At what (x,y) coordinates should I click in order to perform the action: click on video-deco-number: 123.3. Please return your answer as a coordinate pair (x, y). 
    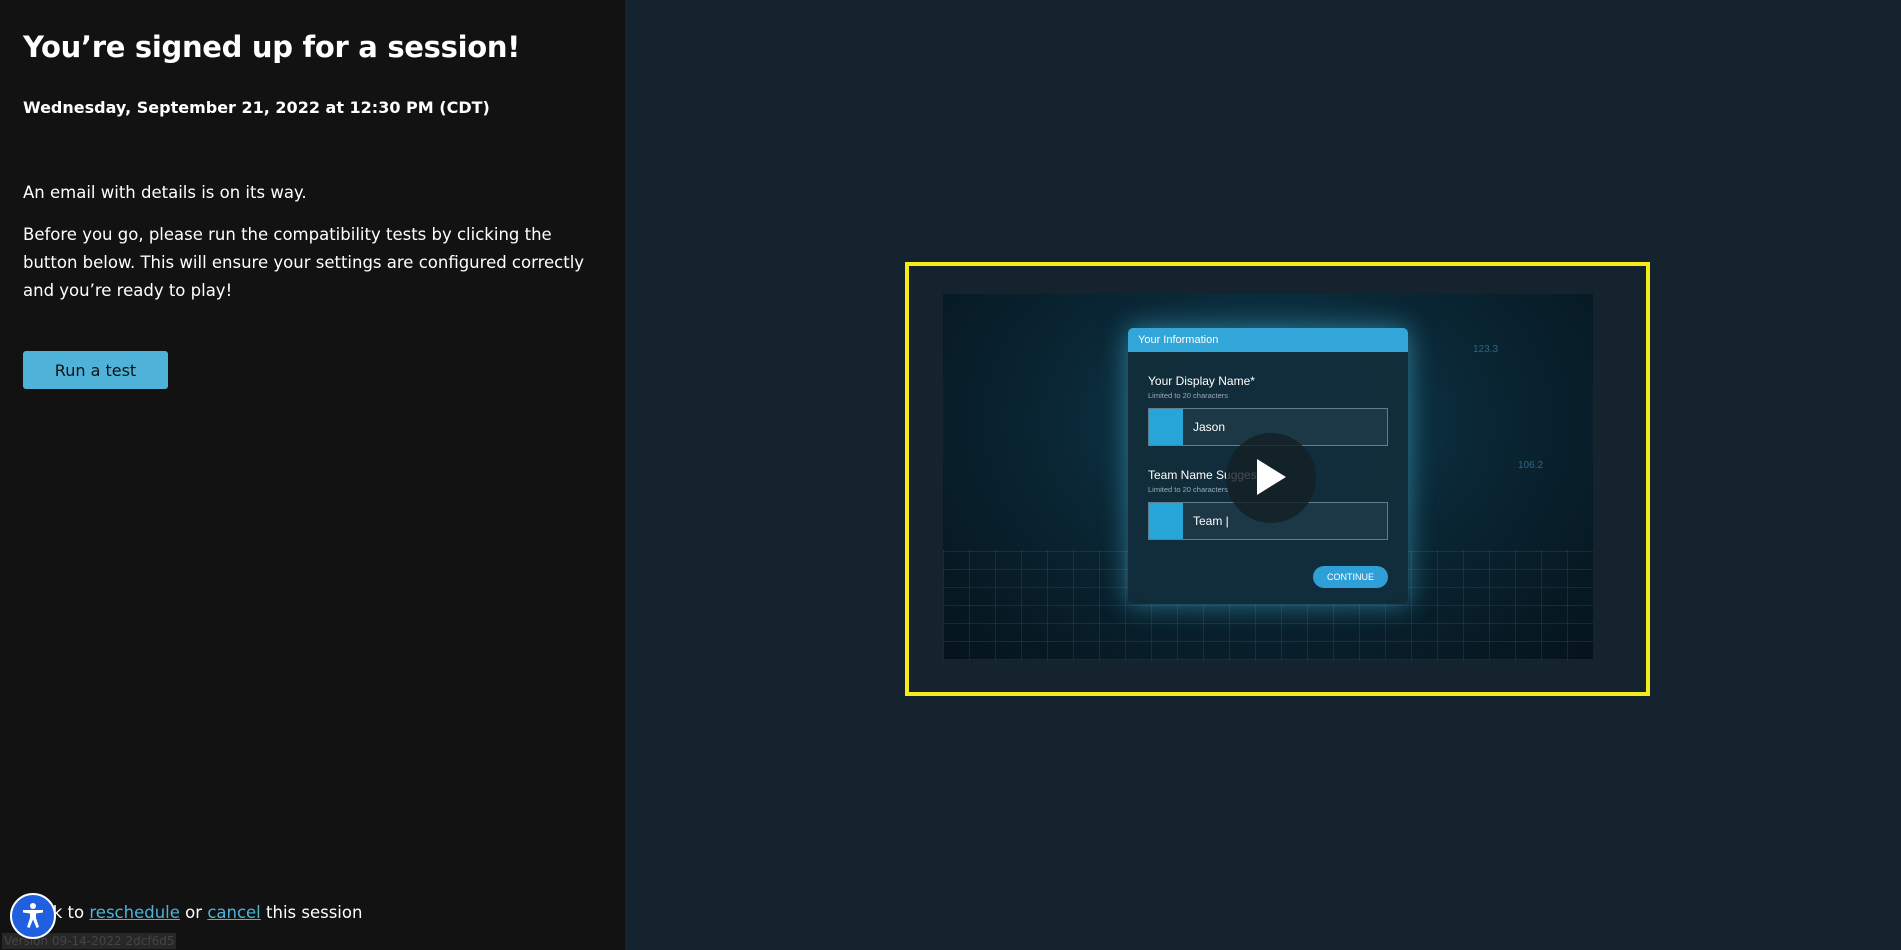
    Looking at the image, I should click on (1486, 349).